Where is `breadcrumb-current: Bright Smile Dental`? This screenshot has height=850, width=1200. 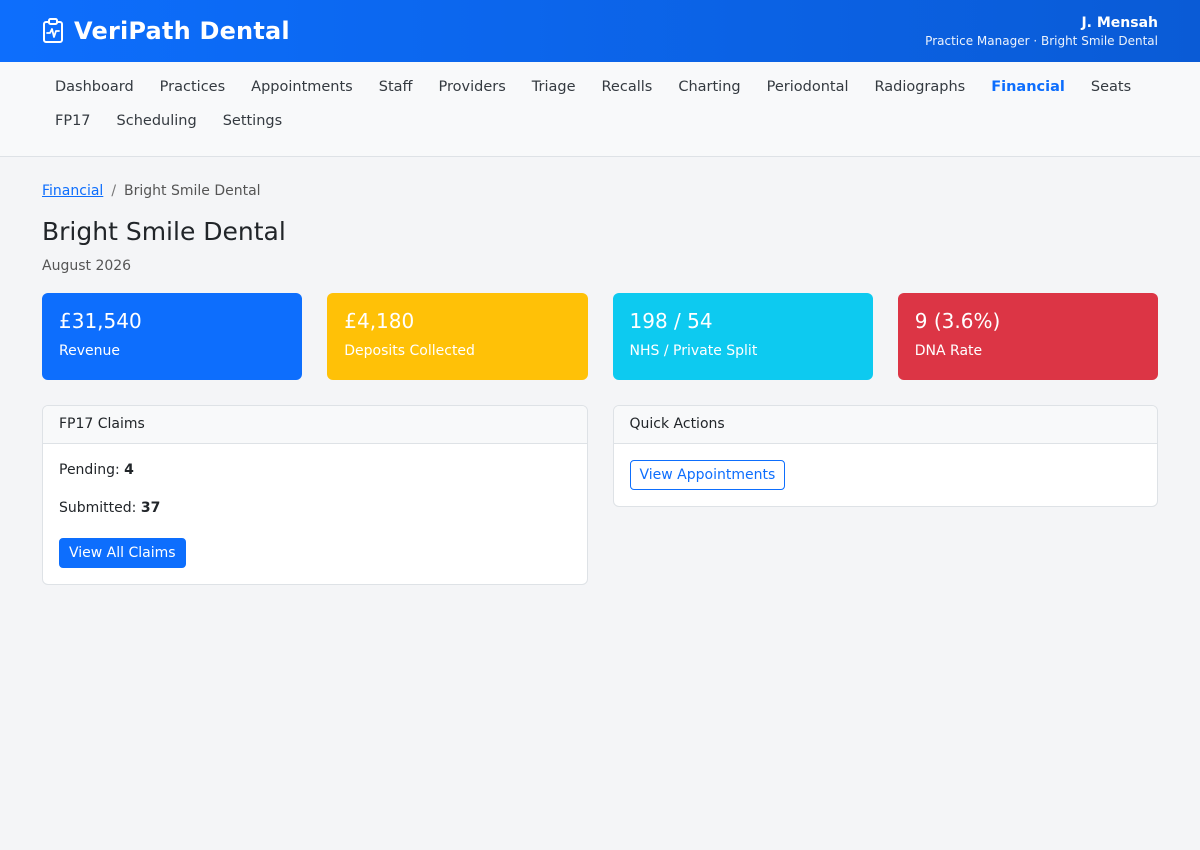
breadcrumb-current: Bright Smile Dental is located at coordinates (192, 191).